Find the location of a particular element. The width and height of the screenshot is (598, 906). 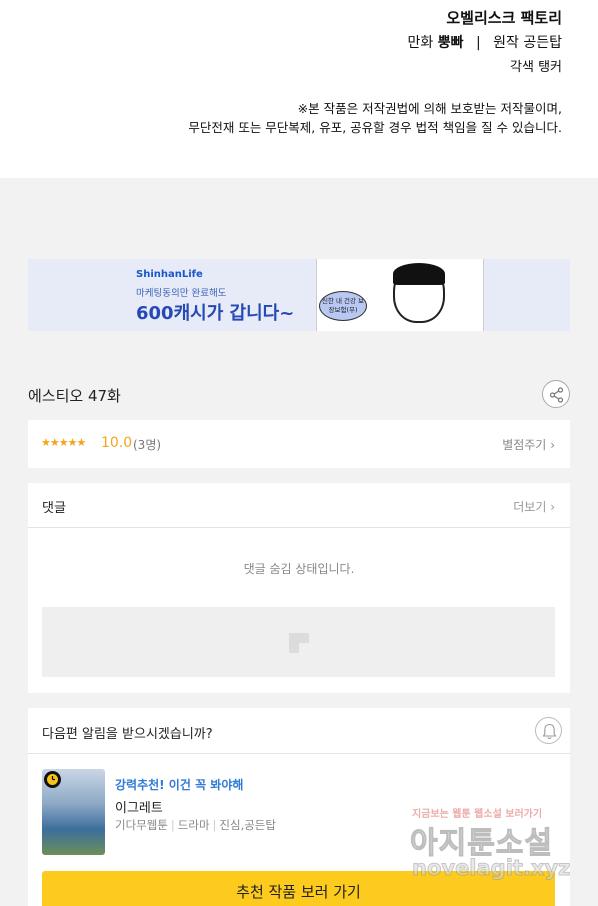

recommendation-thumbnail is located at coordinates (73, 812).